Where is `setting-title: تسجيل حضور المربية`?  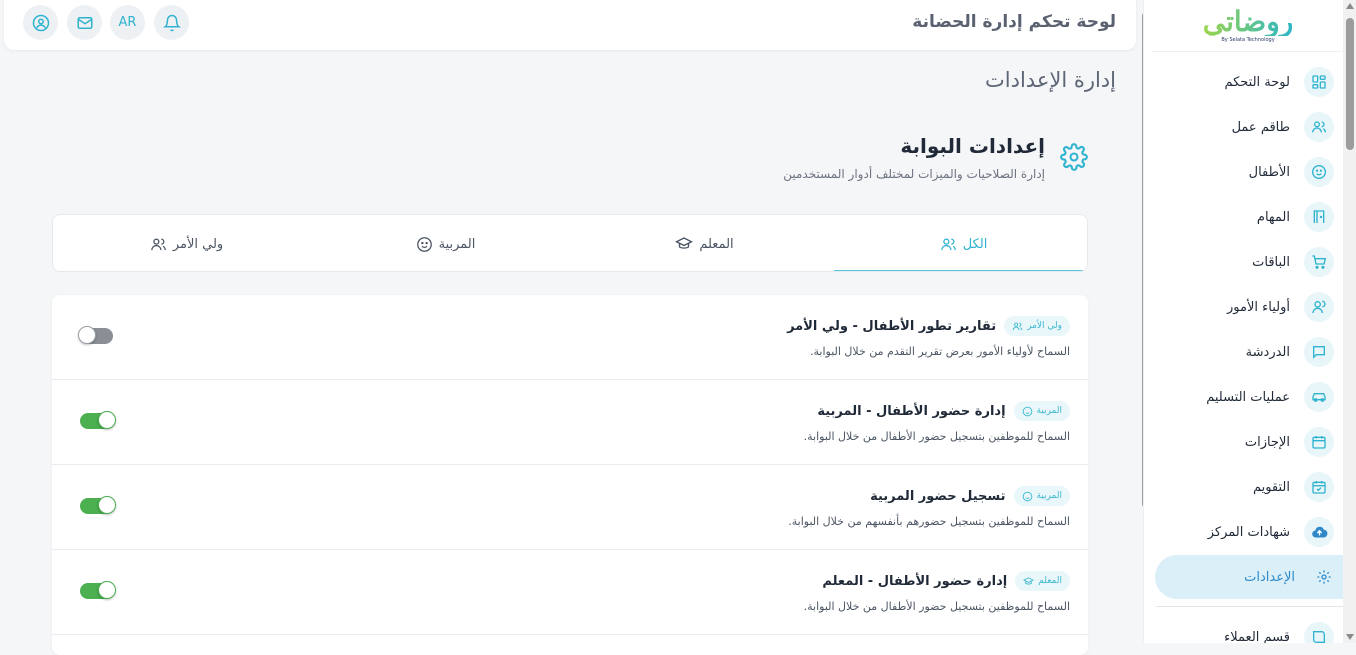
setting-title: تسجيل حضور المربية is located at coordinates (938, 496).